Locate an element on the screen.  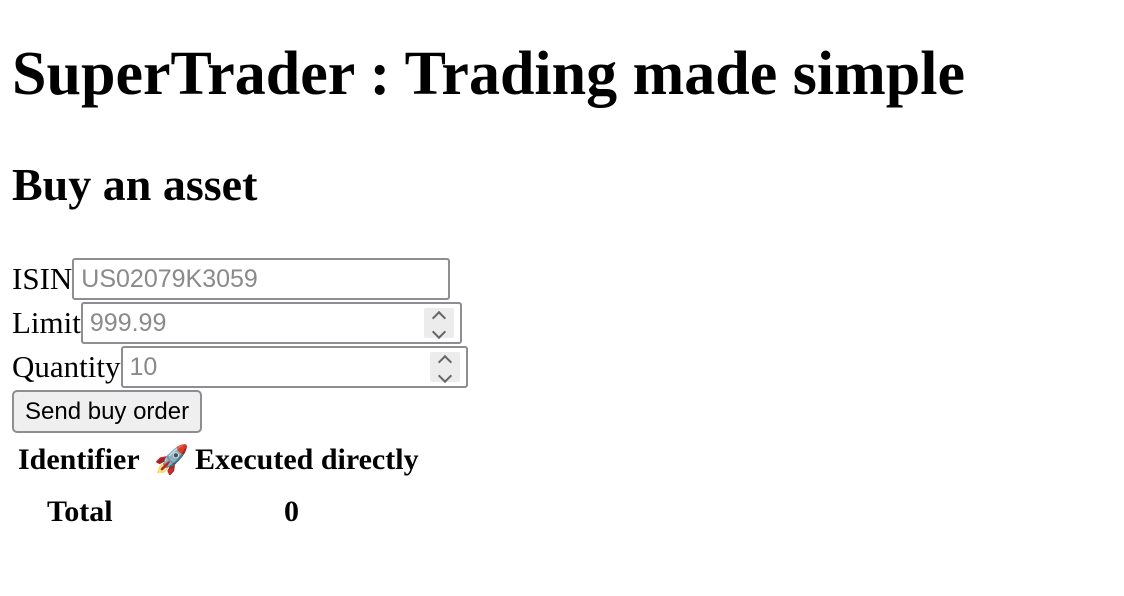
limit-field is located at coordinates (271, 323).